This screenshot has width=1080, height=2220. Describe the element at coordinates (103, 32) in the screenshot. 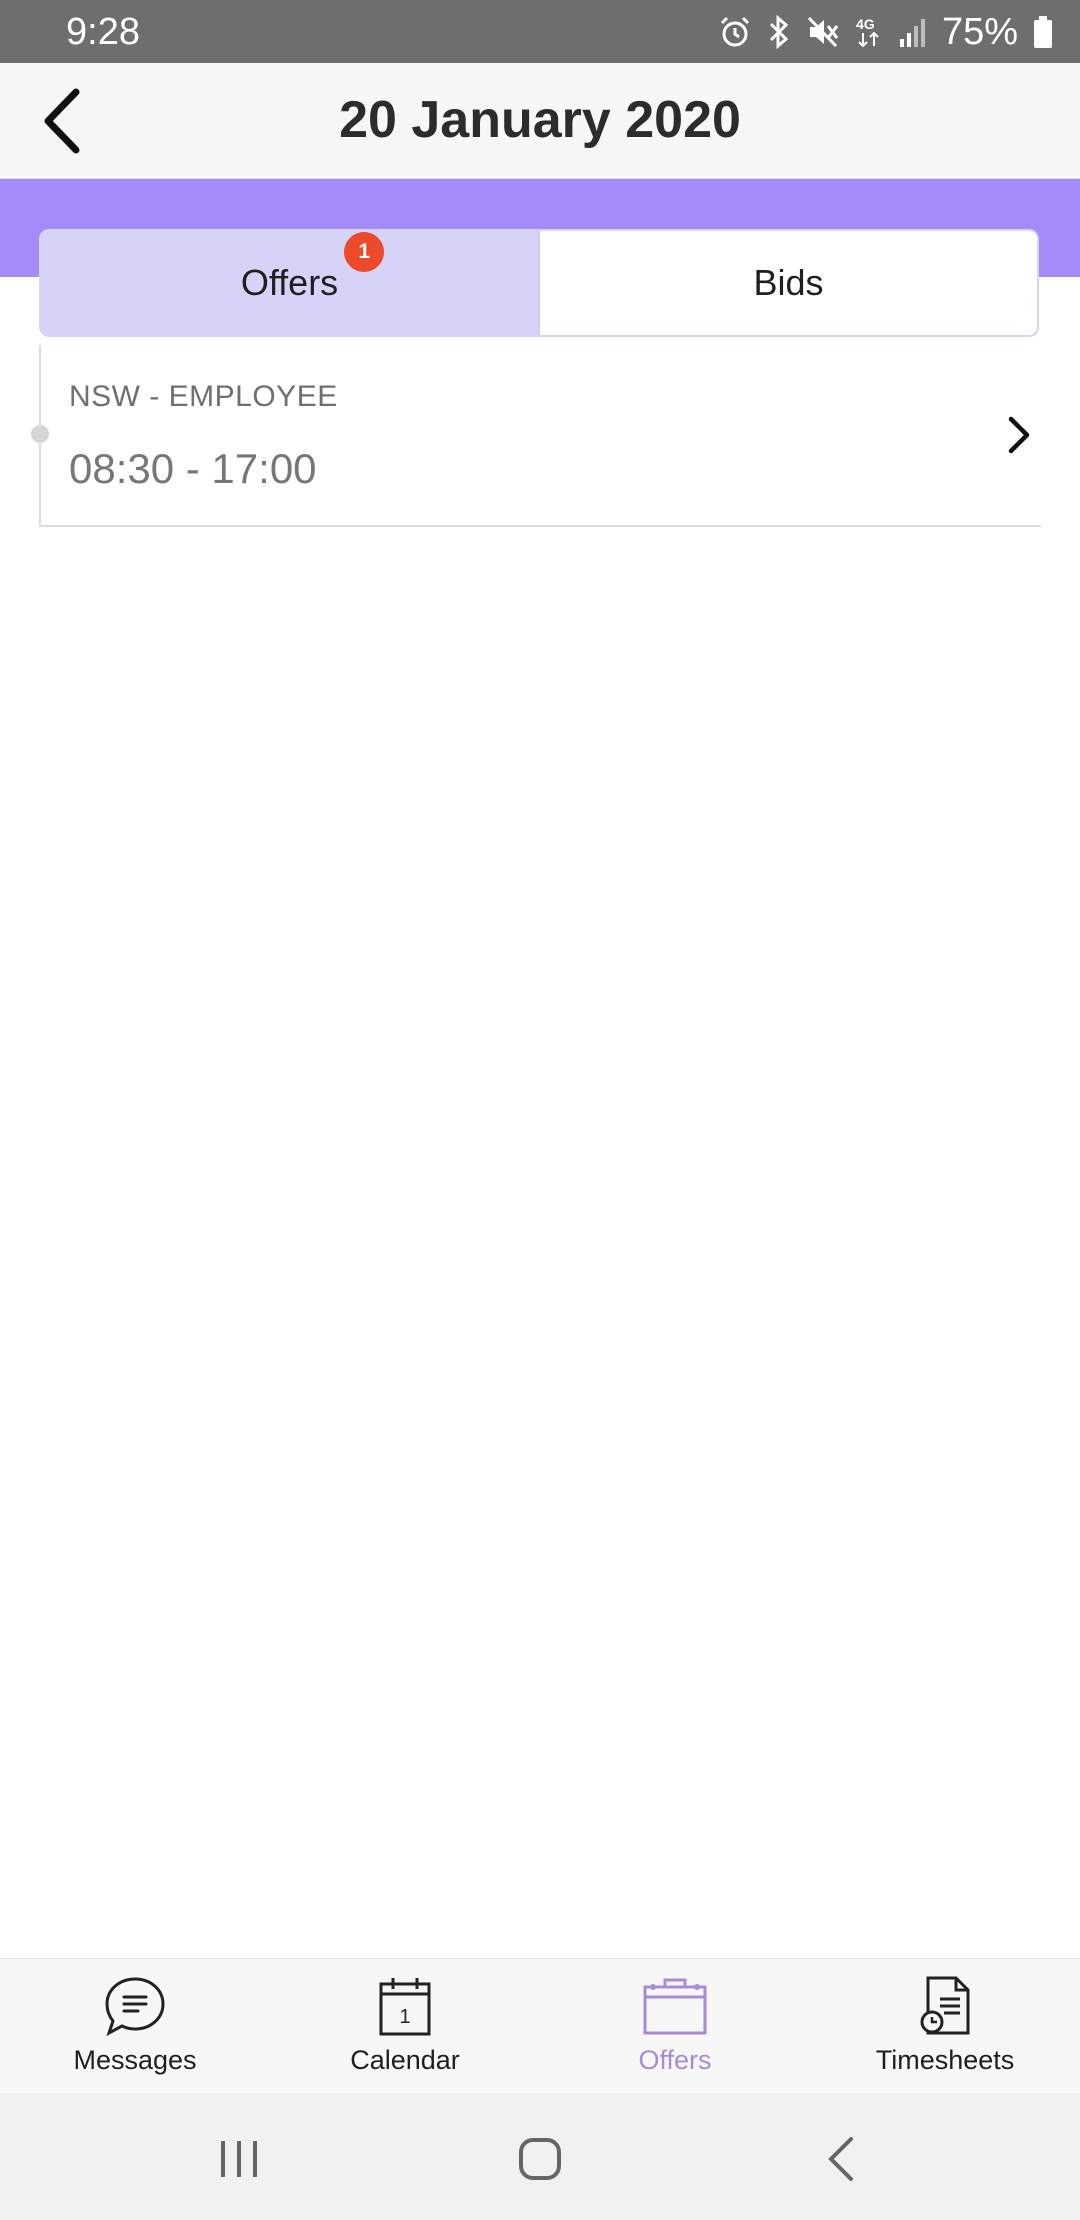

I see `status-time: 9:28` at that location.